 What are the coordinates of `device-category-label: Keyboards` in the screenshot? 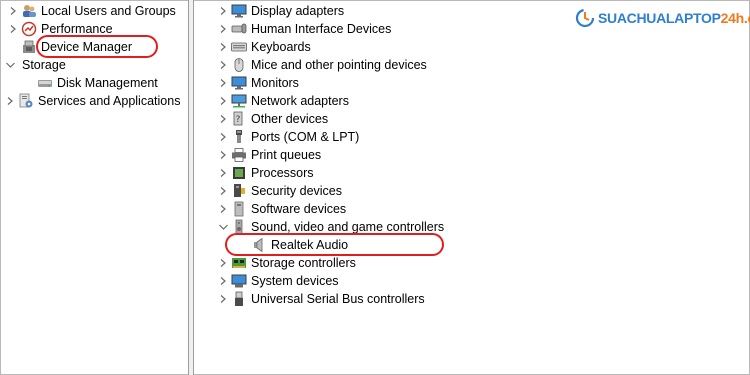 It's located at (281, 47).